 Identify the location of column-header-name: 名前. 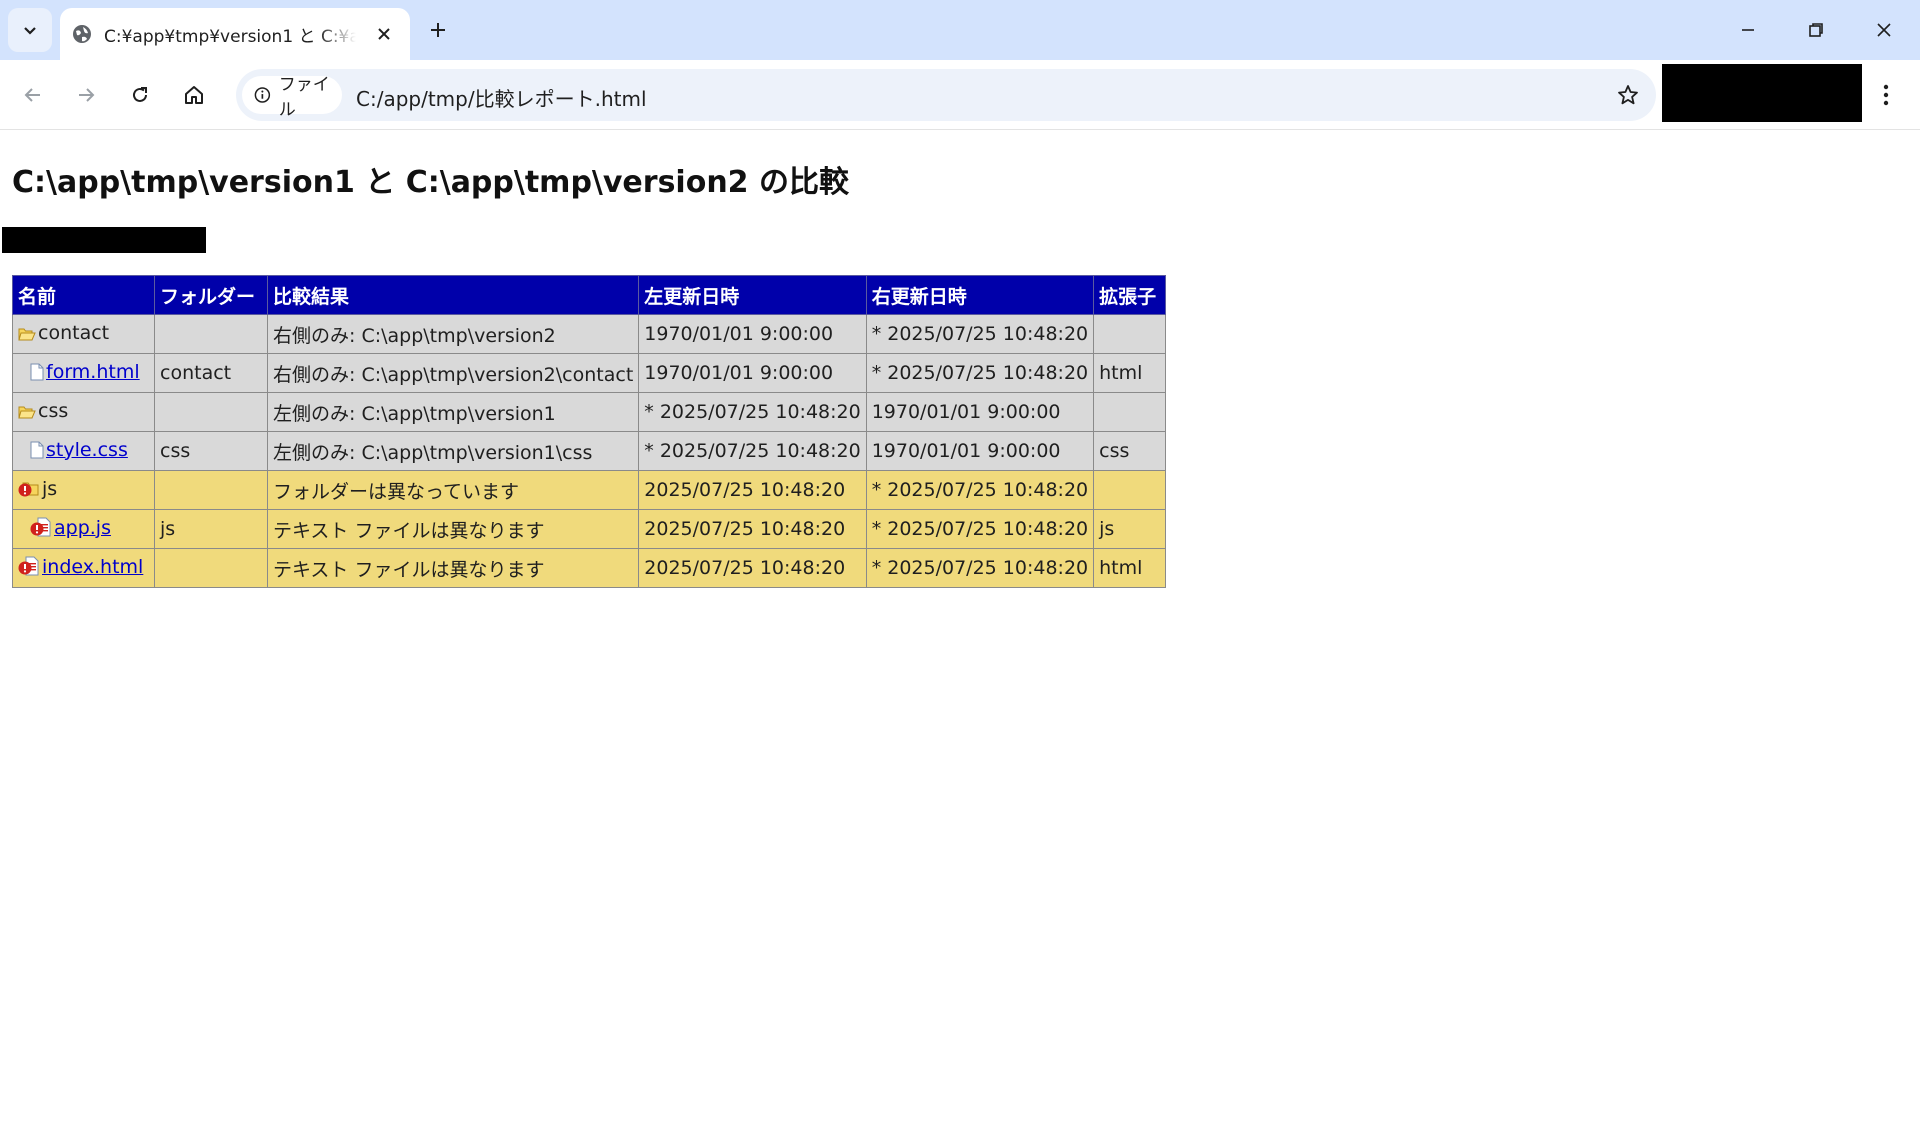
(83, 295).